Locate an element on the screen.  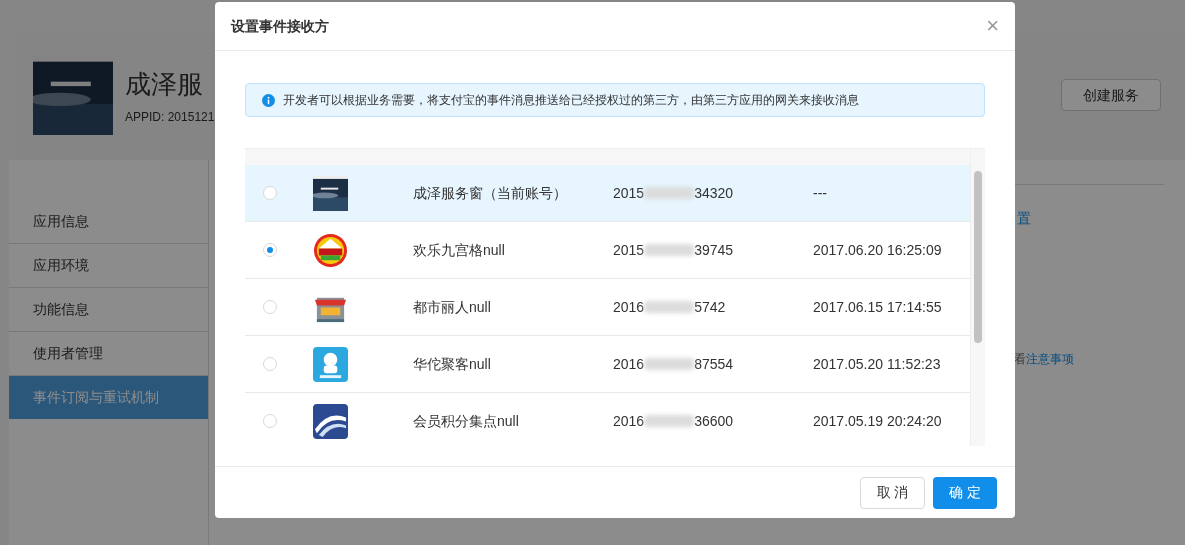
app-id: APPID: 2015121 is located at coordinates (170, 117).